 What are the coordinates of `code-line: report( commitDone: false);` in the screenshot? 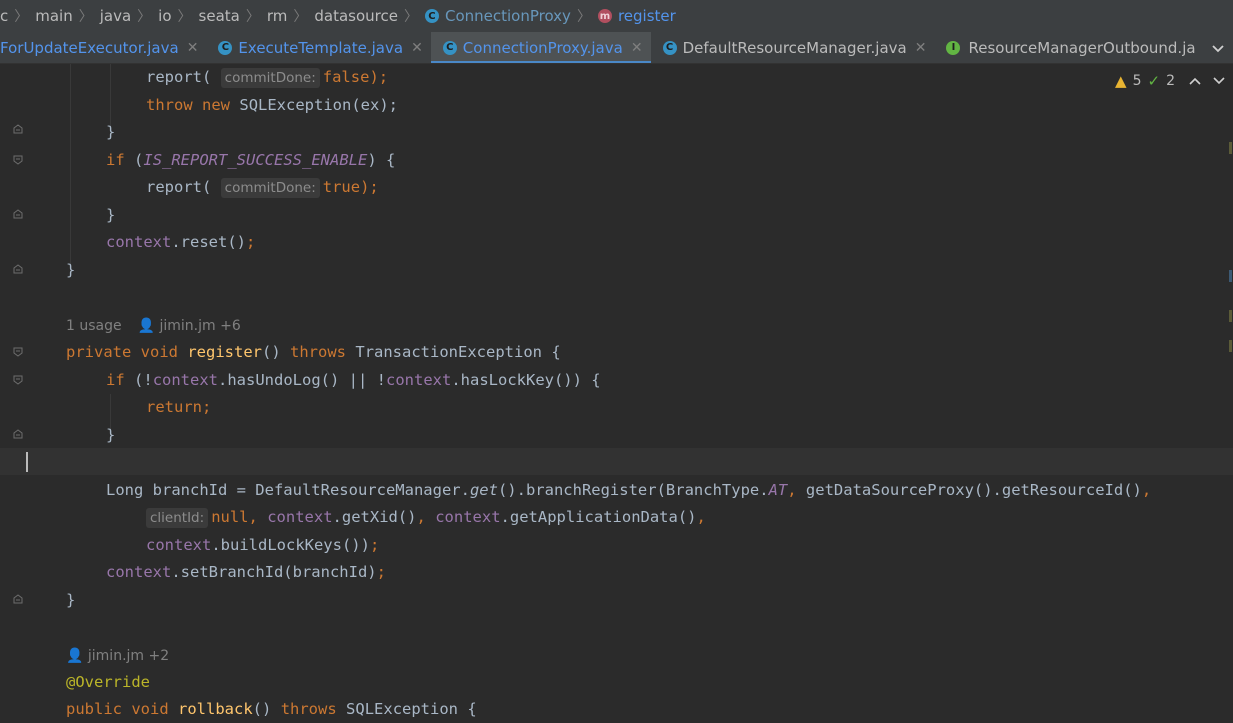 It's located at (267, 77).